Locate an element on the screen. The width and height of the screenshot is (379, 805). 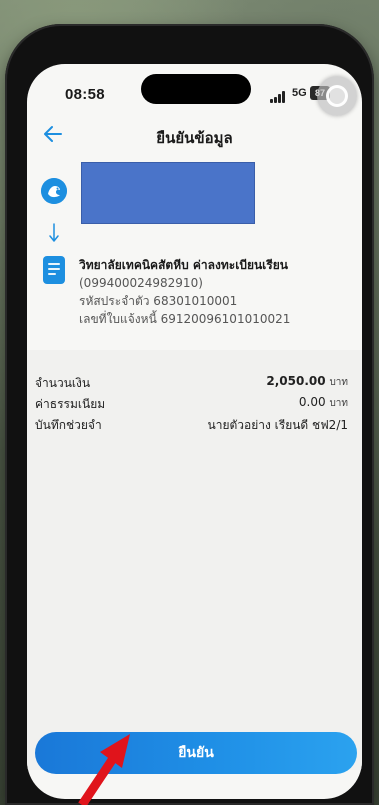
memo-row: บันทึกช่วยจำ นายตัวอย่าง เรียนดี ชฟ2/1 is located at coordinates (191, 425).